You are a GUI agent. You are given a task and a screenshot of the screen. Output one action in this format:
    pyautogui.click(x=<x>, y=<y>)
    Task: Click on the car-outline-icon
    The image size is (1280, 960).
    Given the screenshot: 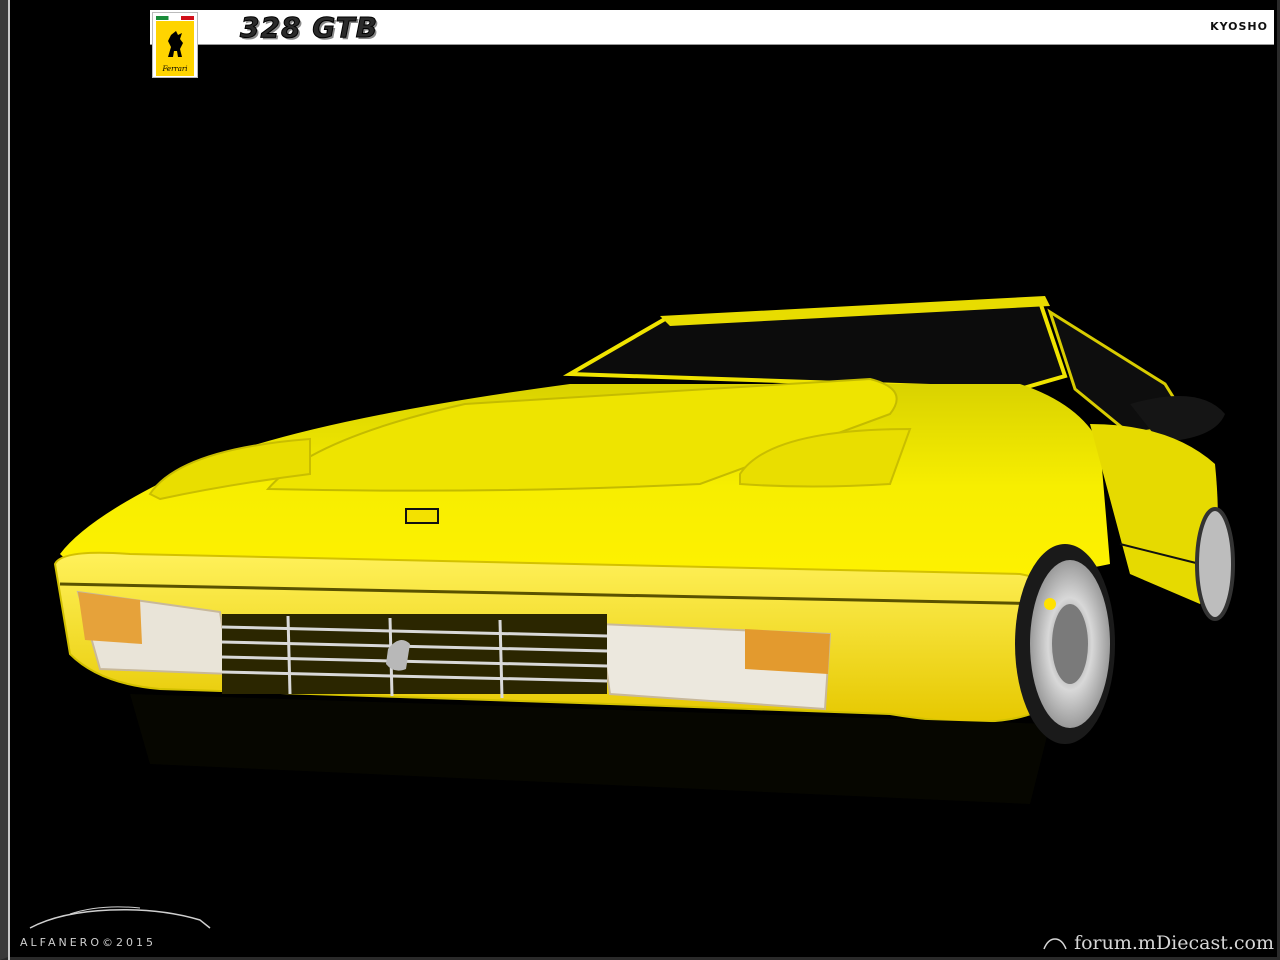 What is the action you would take?
    pyautogui.click(x=1055, y=944)
    